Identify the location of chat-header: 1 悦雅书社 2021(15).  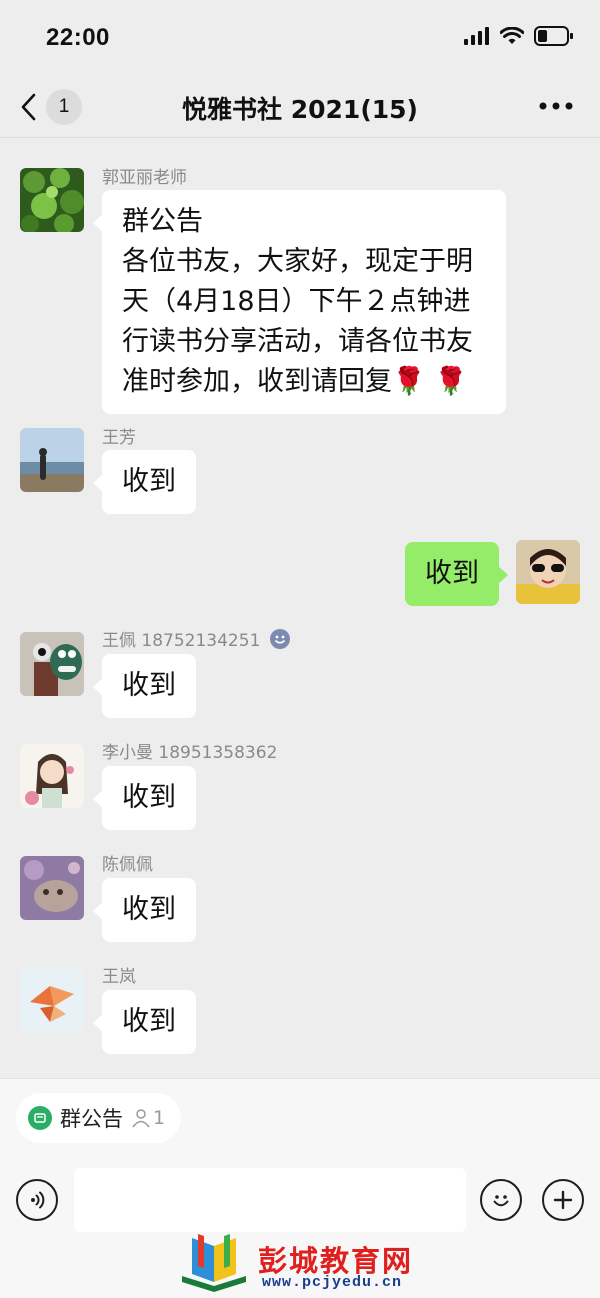
(300, 107).